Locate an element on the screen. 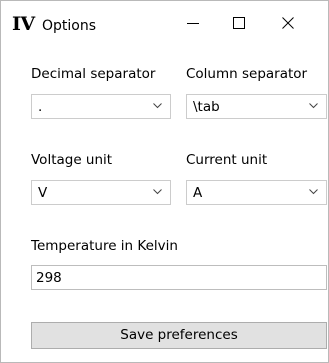 This screenshot has height=363, width=329. current-unit-label: Current unit is located at coordinates (227, 160).